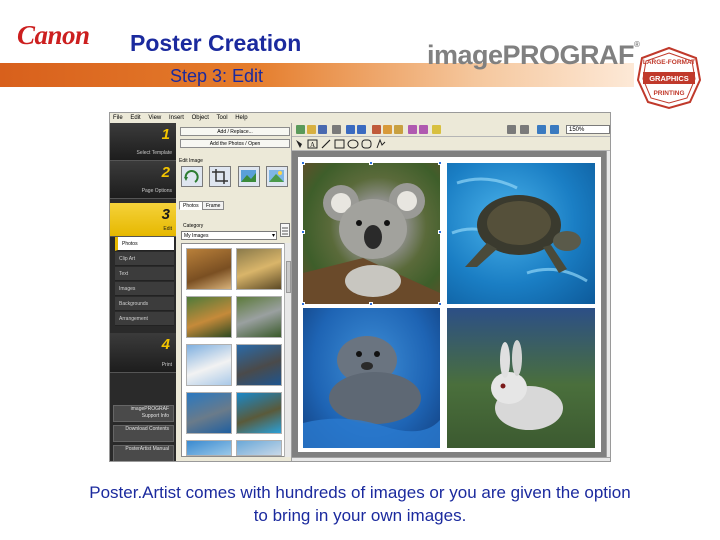  What do you see at coordinates (191, 205) in the screenshot?
I see `tab-photos: Photos` at bounding box center [191, 205].